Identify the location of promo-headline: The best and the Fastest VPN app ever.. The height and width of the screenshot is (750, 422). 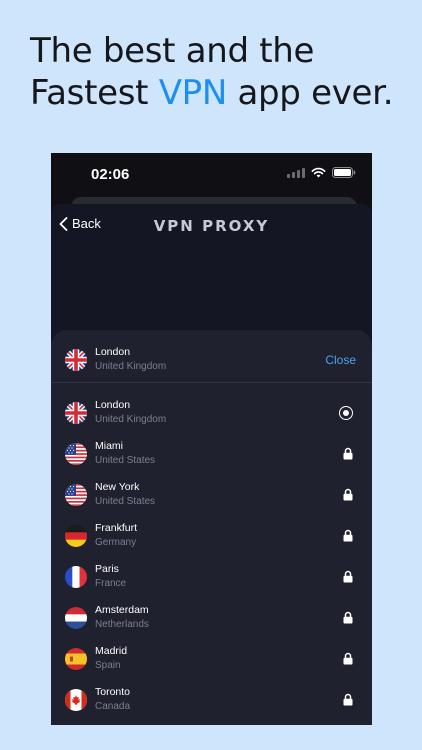
(220, 72).